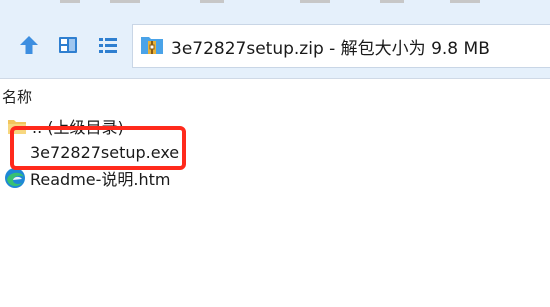 The height and width of the screenshot is (307, 550). I want to click on up-button, so click(29, 45).